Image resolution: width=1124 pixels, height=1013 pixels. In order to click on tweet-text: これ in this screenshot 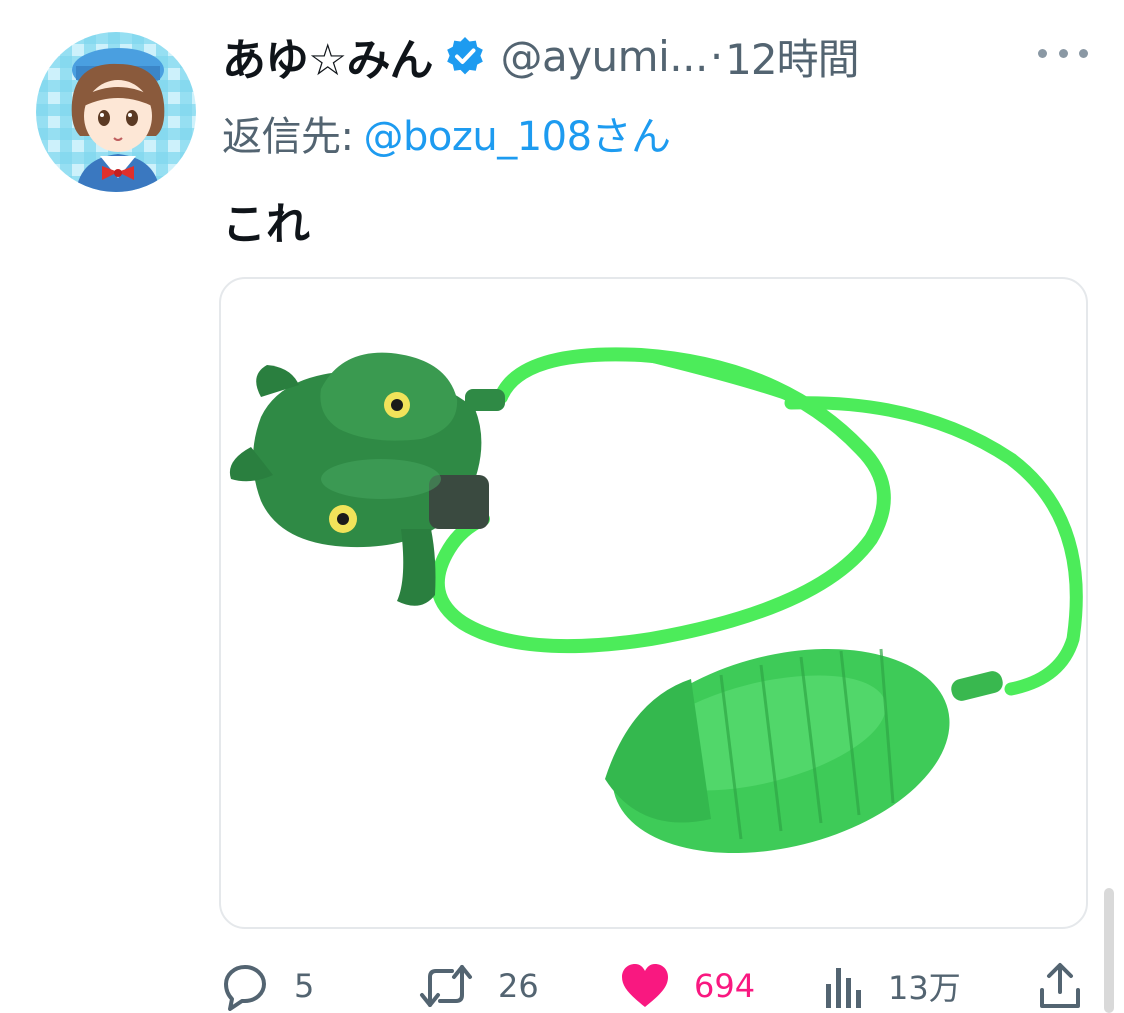, I will do `click(266, 224)`.